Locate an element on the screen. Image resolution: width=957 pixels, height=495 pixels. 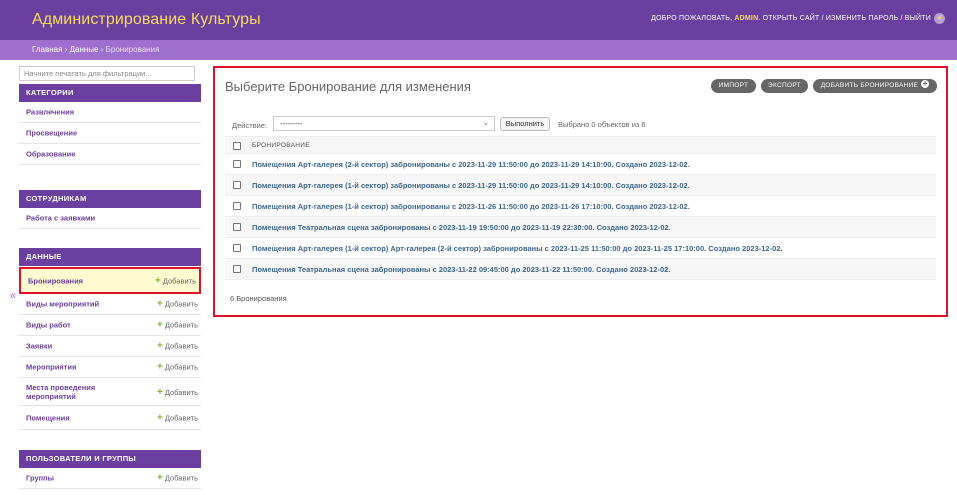
add-event-link: + Добавить is located at coordinates (177, 367).